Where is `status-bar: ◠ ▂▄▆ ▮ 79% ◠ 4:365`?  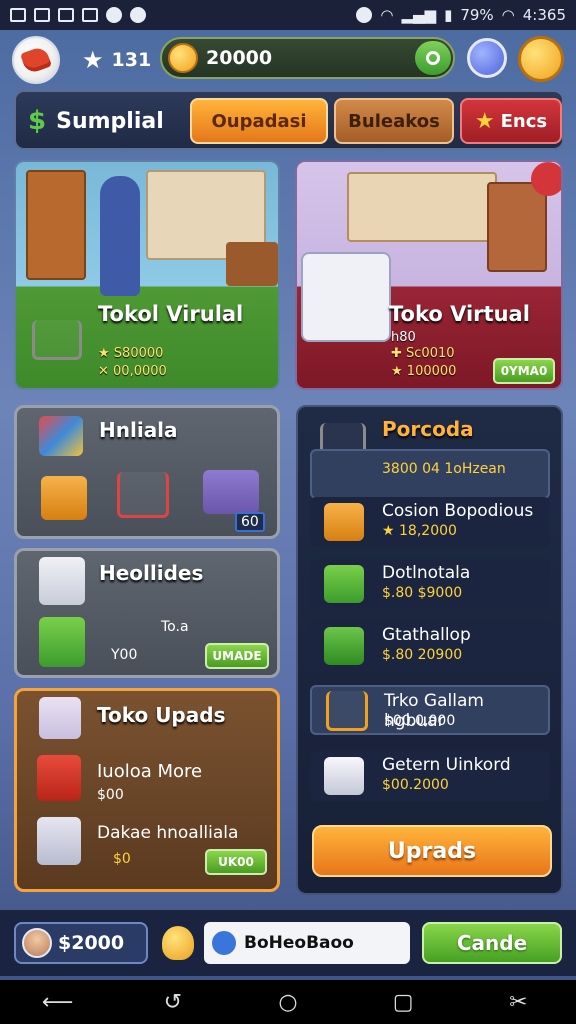 status-bar: ◠ ▂▄▆ ▮ 79% ◠ 4:365 is located at coordinates (288, 15).